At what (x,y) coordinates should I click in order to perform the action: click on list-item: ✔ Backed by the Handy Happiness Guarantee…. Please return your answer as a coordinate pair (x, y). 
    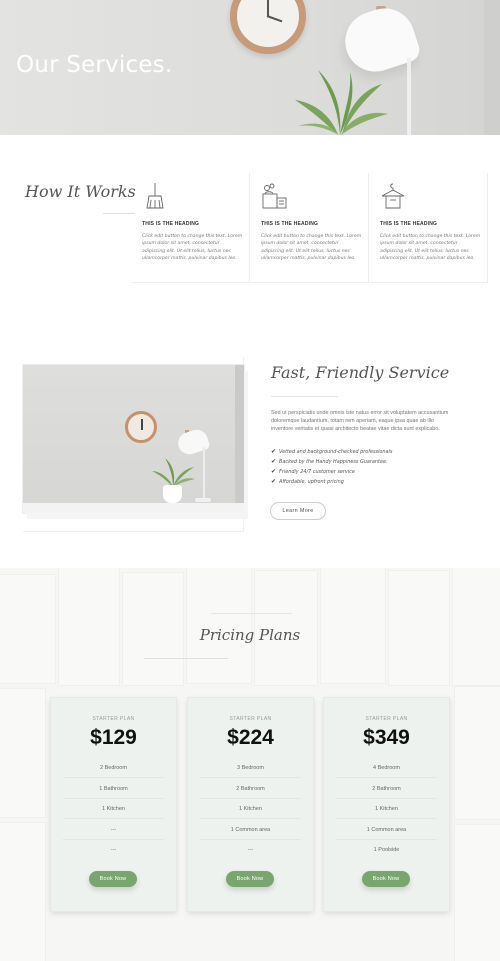
    Looking at the image, I should click on (331, 462).